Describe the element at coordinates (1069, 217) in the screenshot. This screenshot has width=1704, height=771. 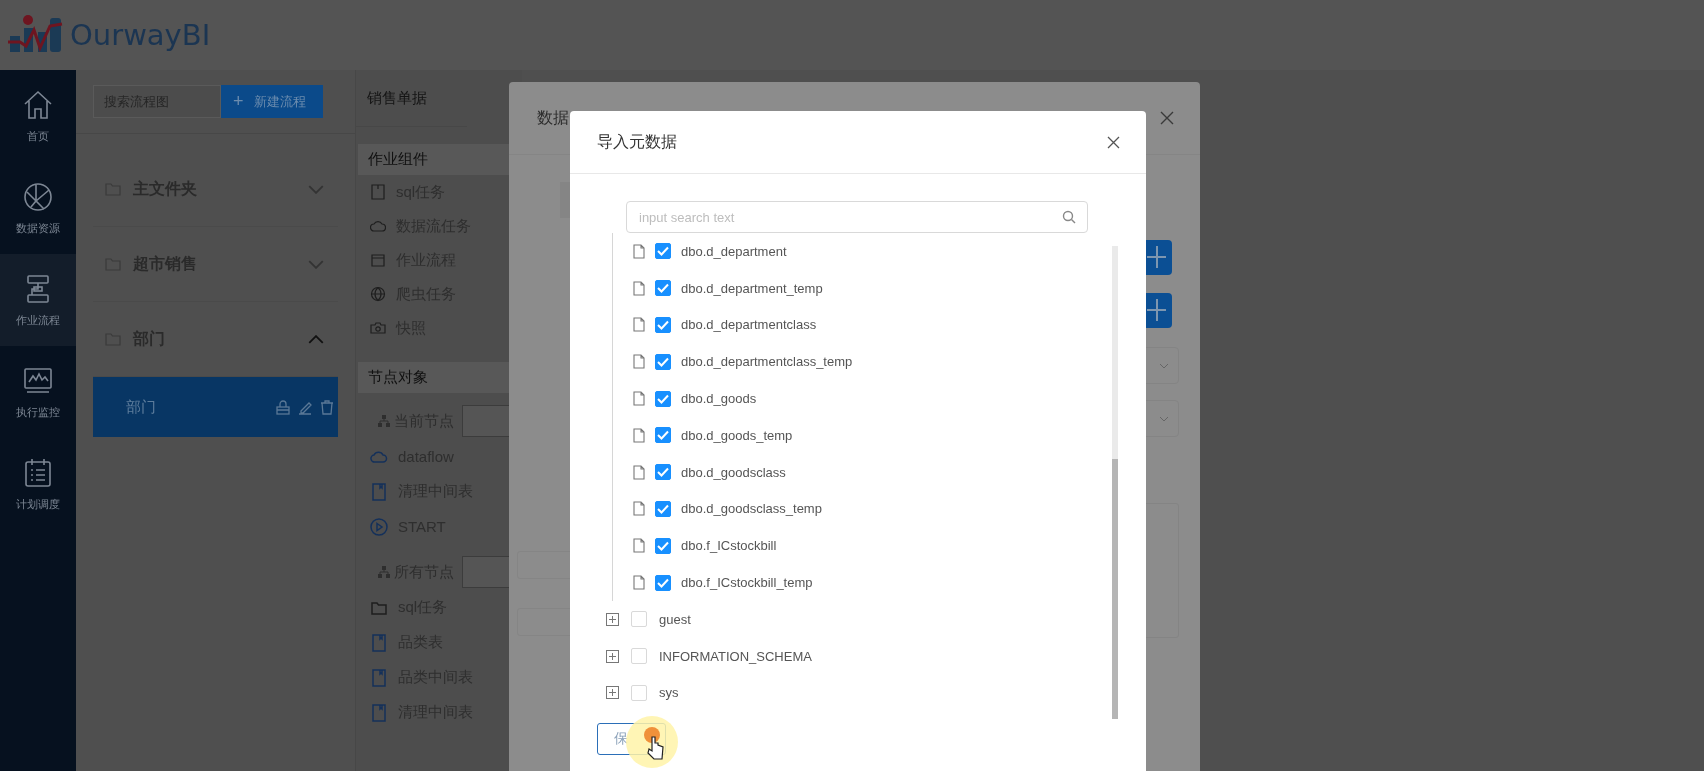
I see `search-icon` at that location.